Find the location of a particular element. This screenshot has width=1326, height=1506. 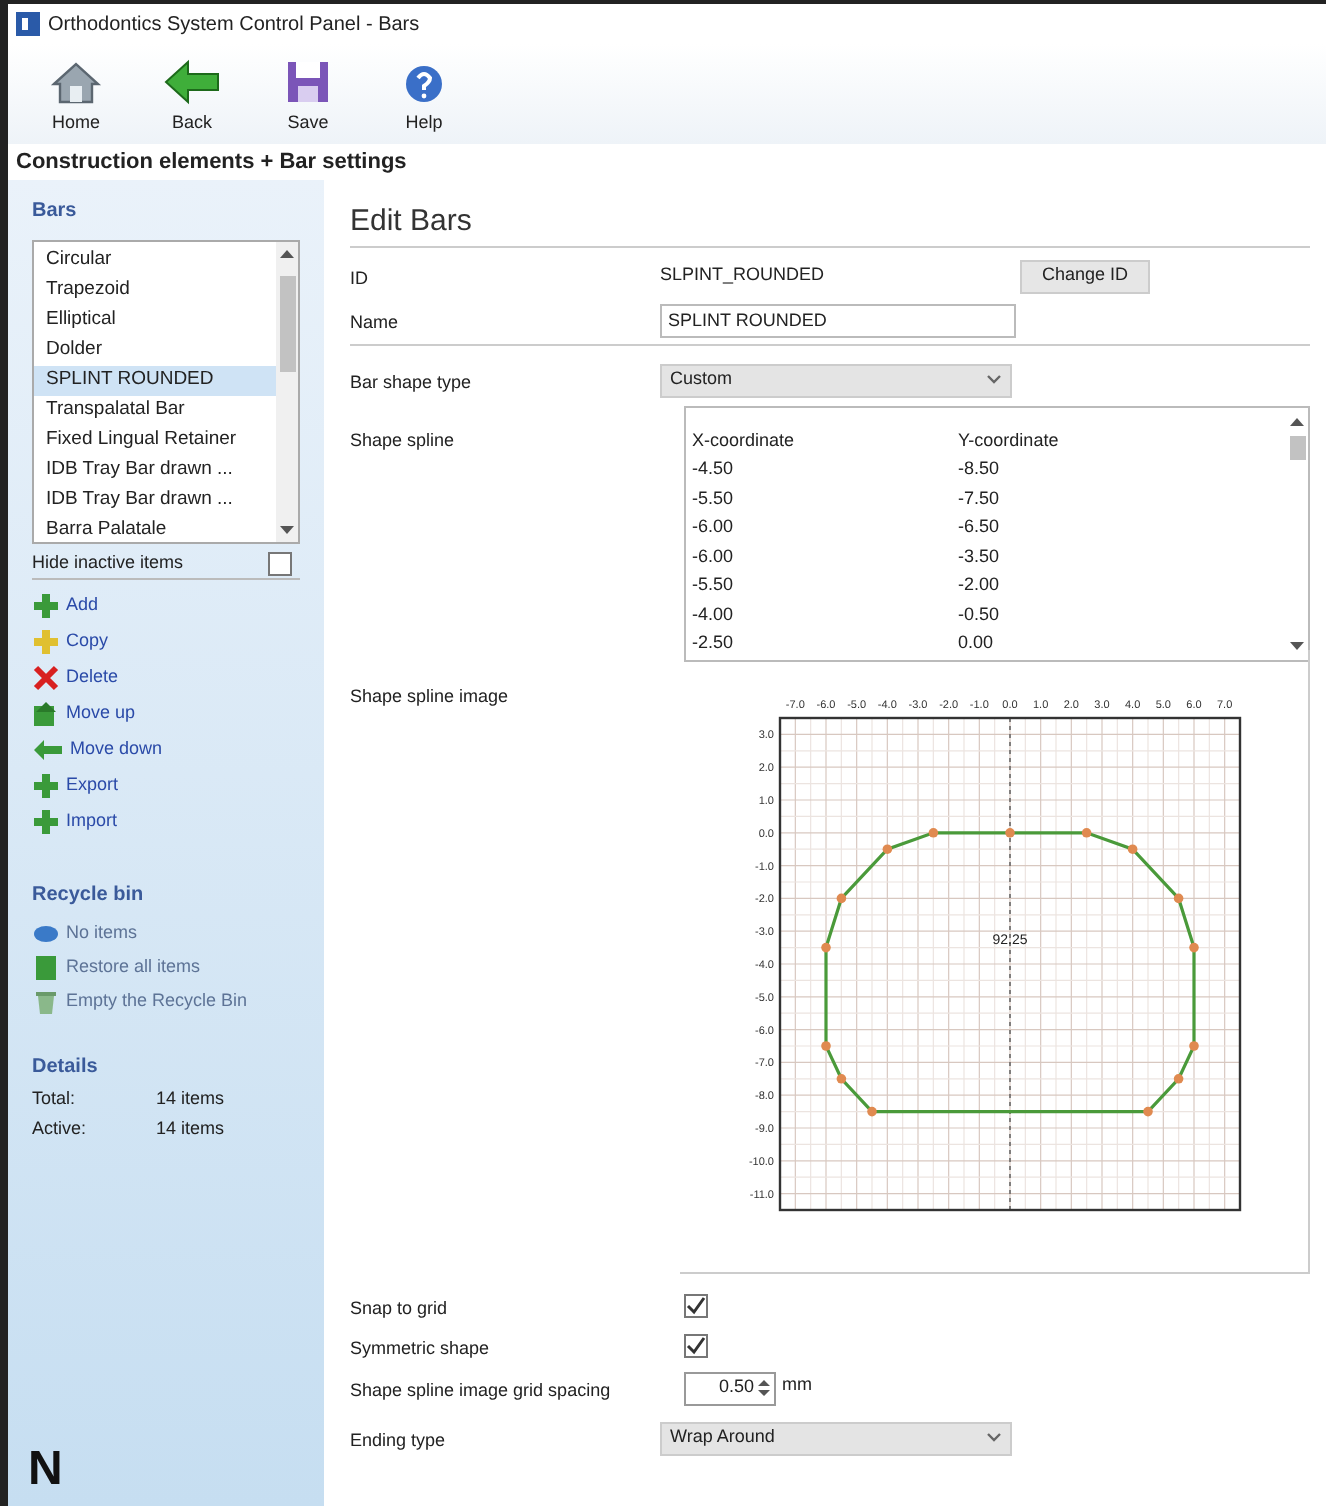

disc-icon is located at coordinates (46, 934).